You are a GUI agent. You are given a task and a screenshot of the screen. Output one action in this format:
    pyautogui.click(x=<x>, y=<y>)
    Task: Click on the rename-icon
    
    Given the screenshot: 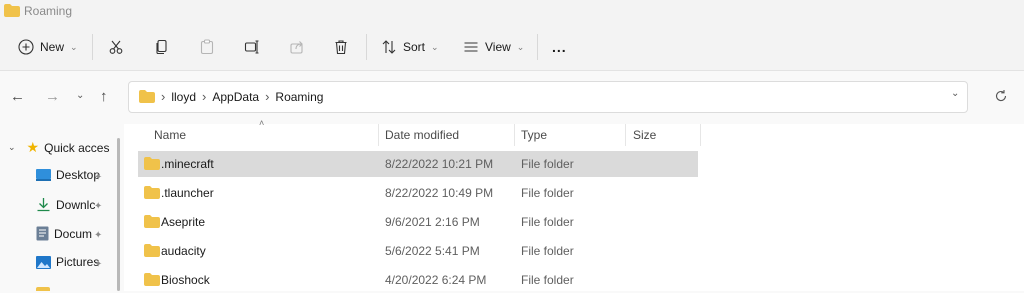 What is the action you would take?
    pyautogui.click(x=251, y=47)
    